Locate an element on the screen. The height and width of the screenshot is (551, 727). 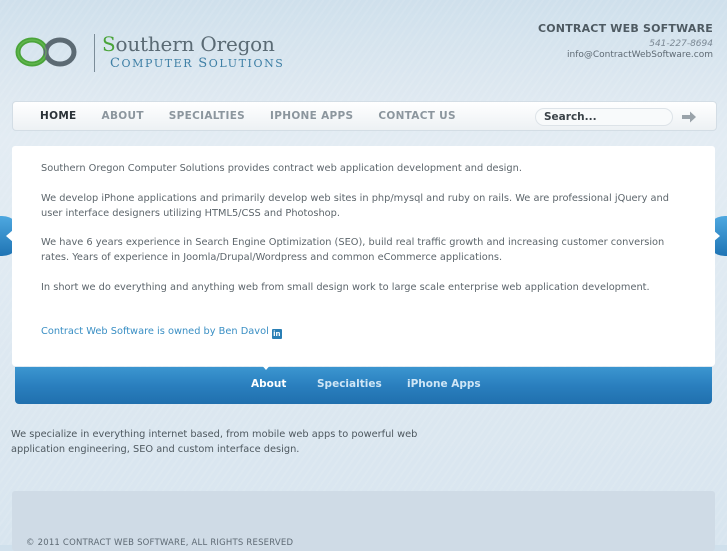
tab-iphone-apps: iPhone Apps is located at coordinates (444, 384).